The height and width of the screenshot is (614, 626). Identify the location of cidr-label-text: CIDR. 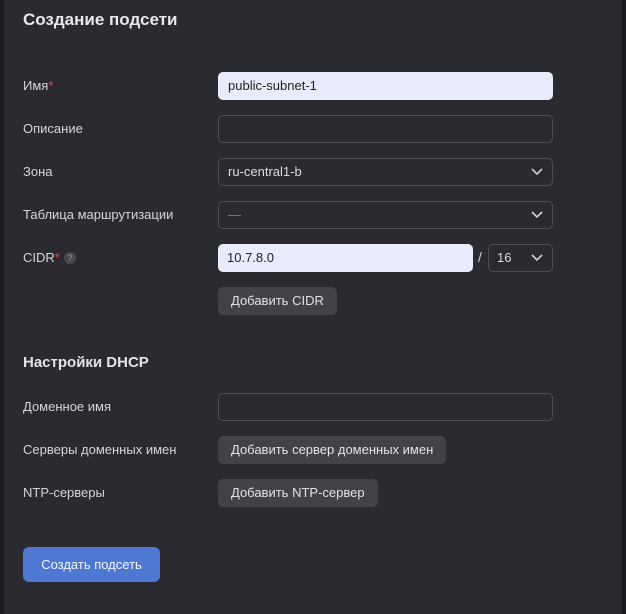
(39, 257).